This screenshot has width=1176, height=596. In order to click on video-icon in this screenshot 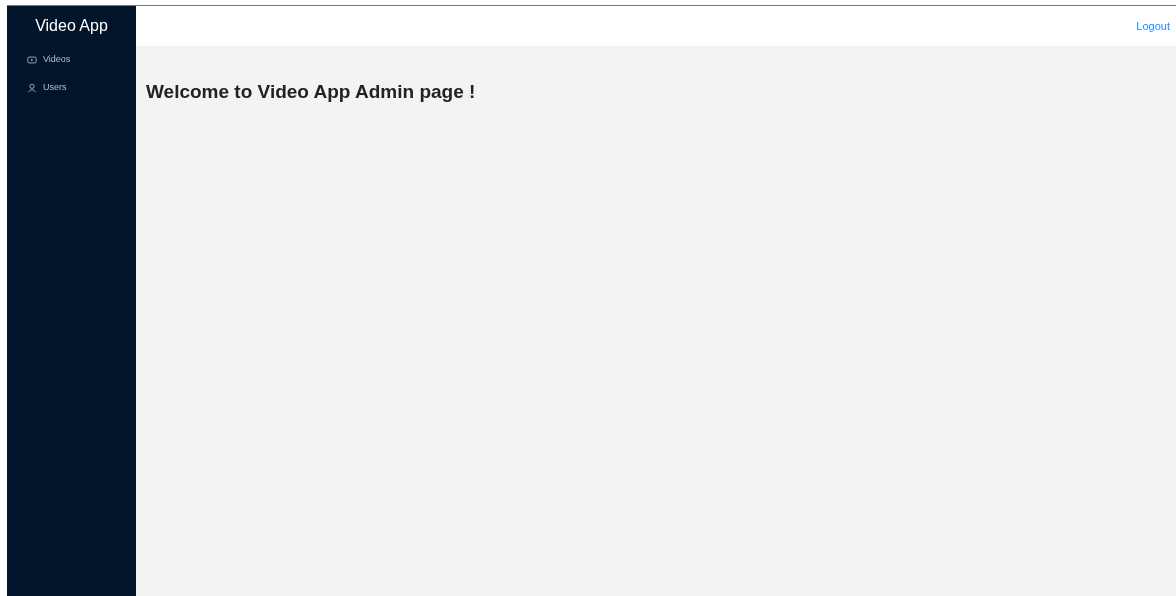, I will do `click(32, 60)`.